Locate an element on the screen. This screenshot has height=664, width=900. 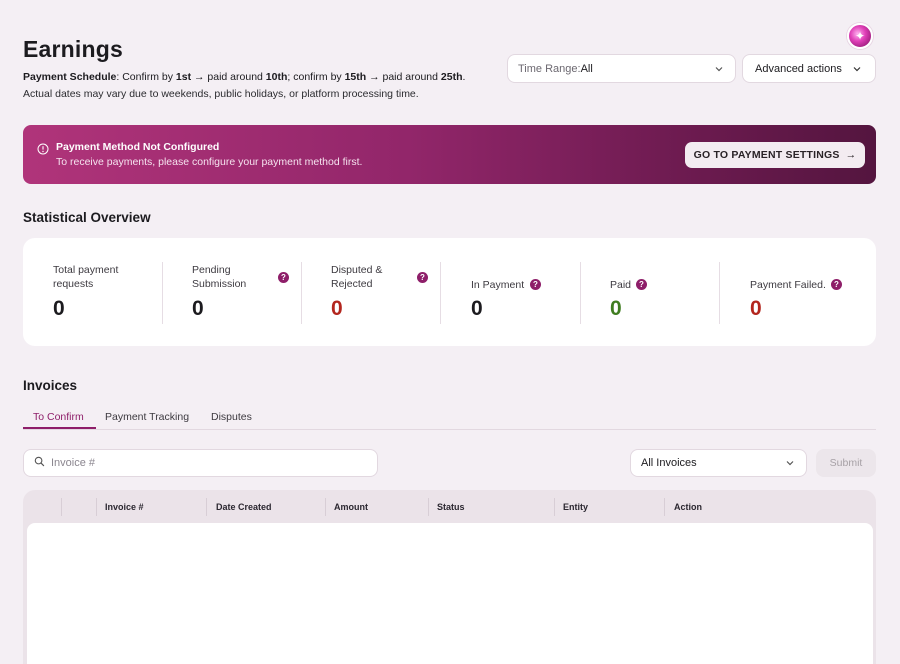
schedule-text: : Confirm by is located at coordinates (146, 77).